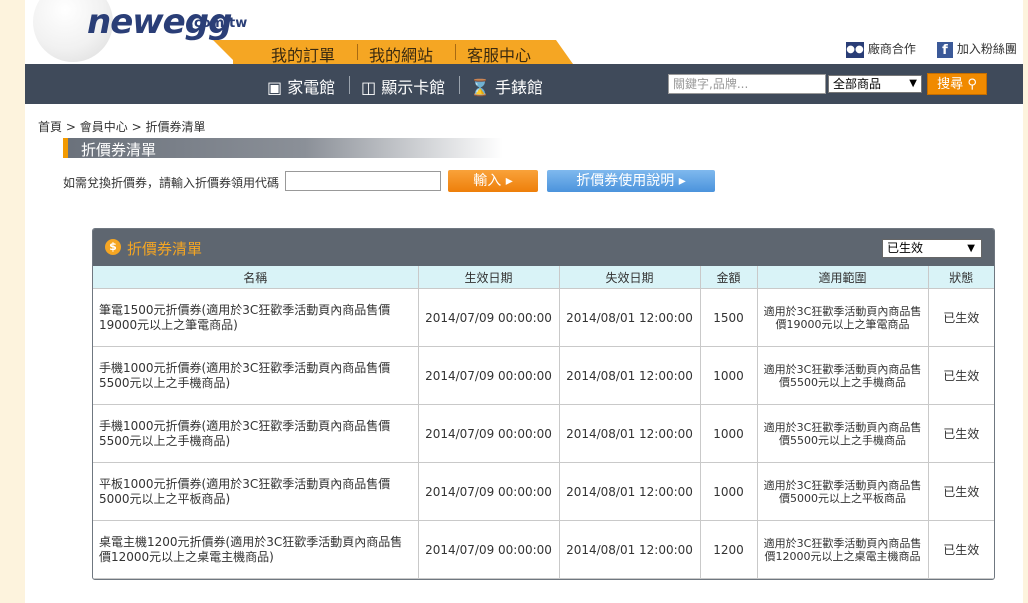 The height and width of the screenshot is (603, 1028). I want to click on table-header-row: 名稱 生效日期 失效日期 金額 適用範圍 狀態, so click(543, 277).